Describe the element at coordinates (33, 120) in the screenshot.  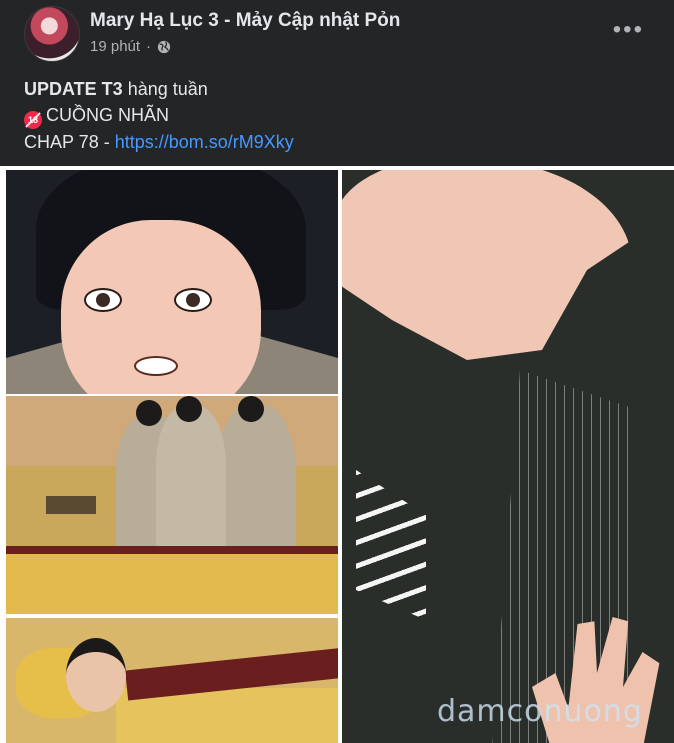
I see `no-under-18-icon: 18` at that location.